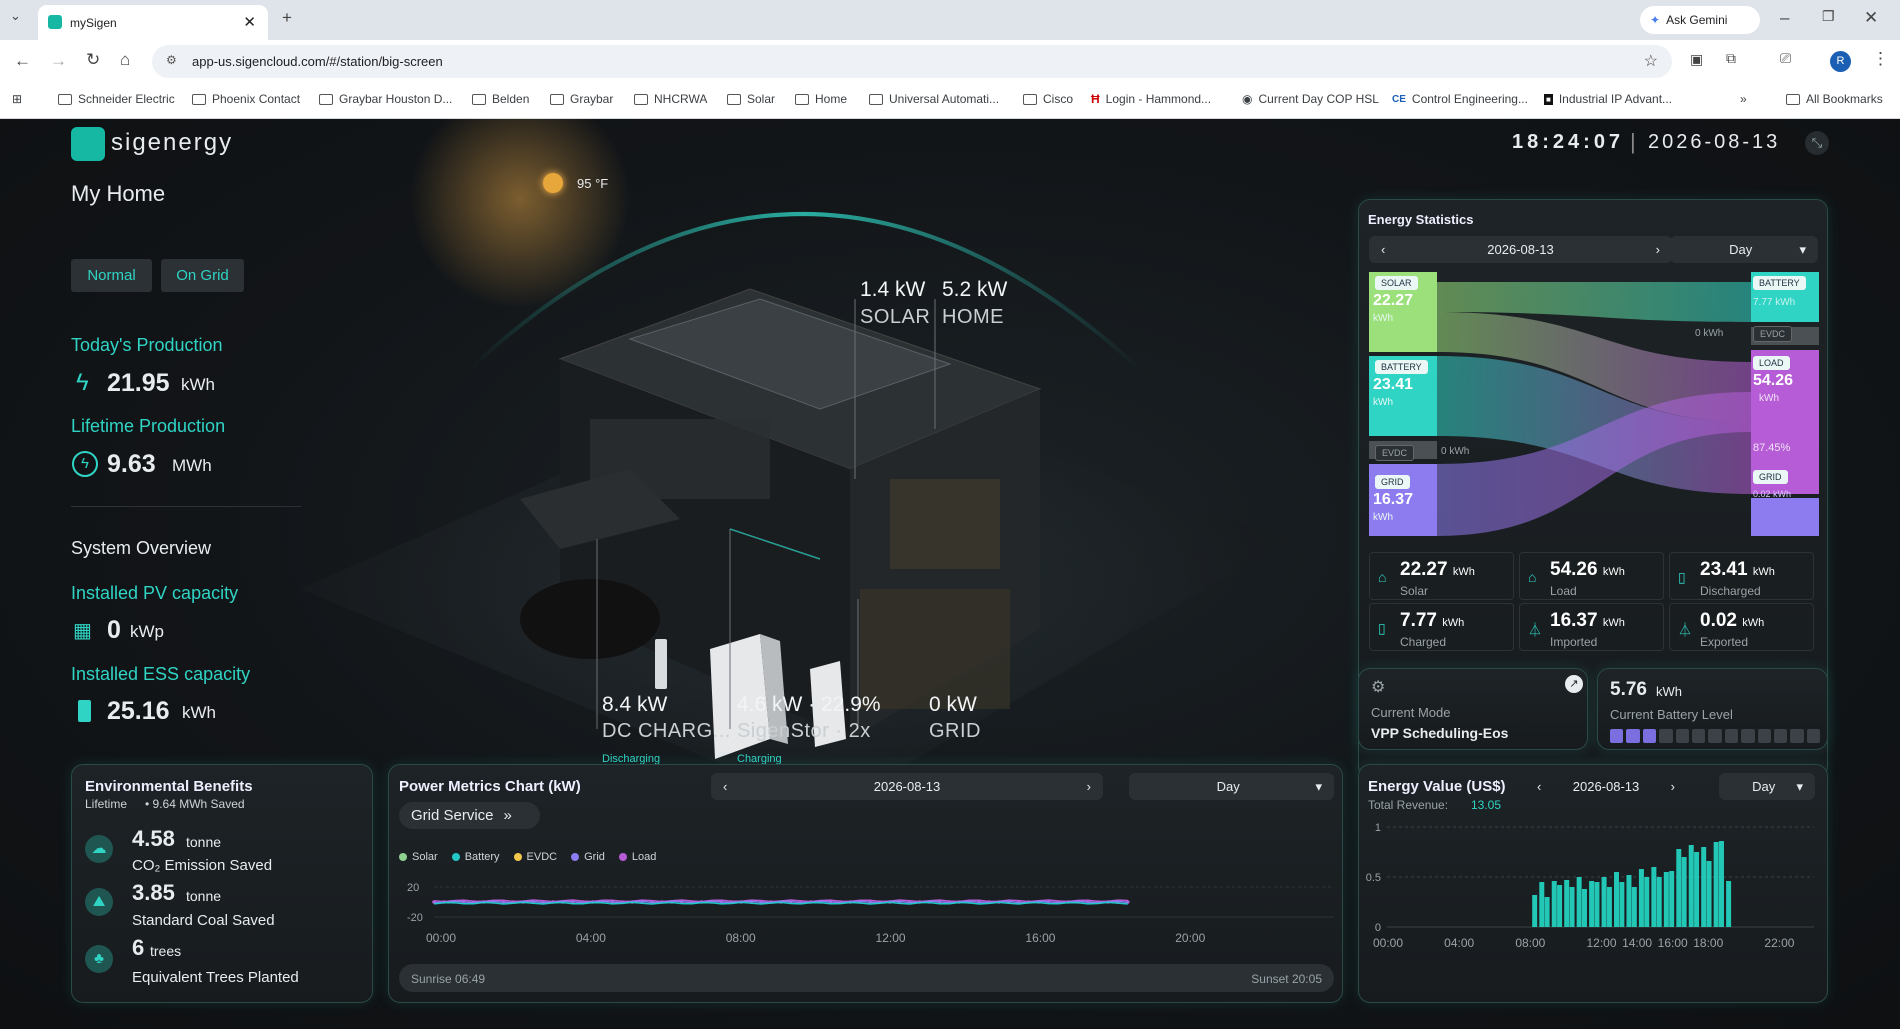  I want to click on restore-icon: ❐, so click(1828, 16).